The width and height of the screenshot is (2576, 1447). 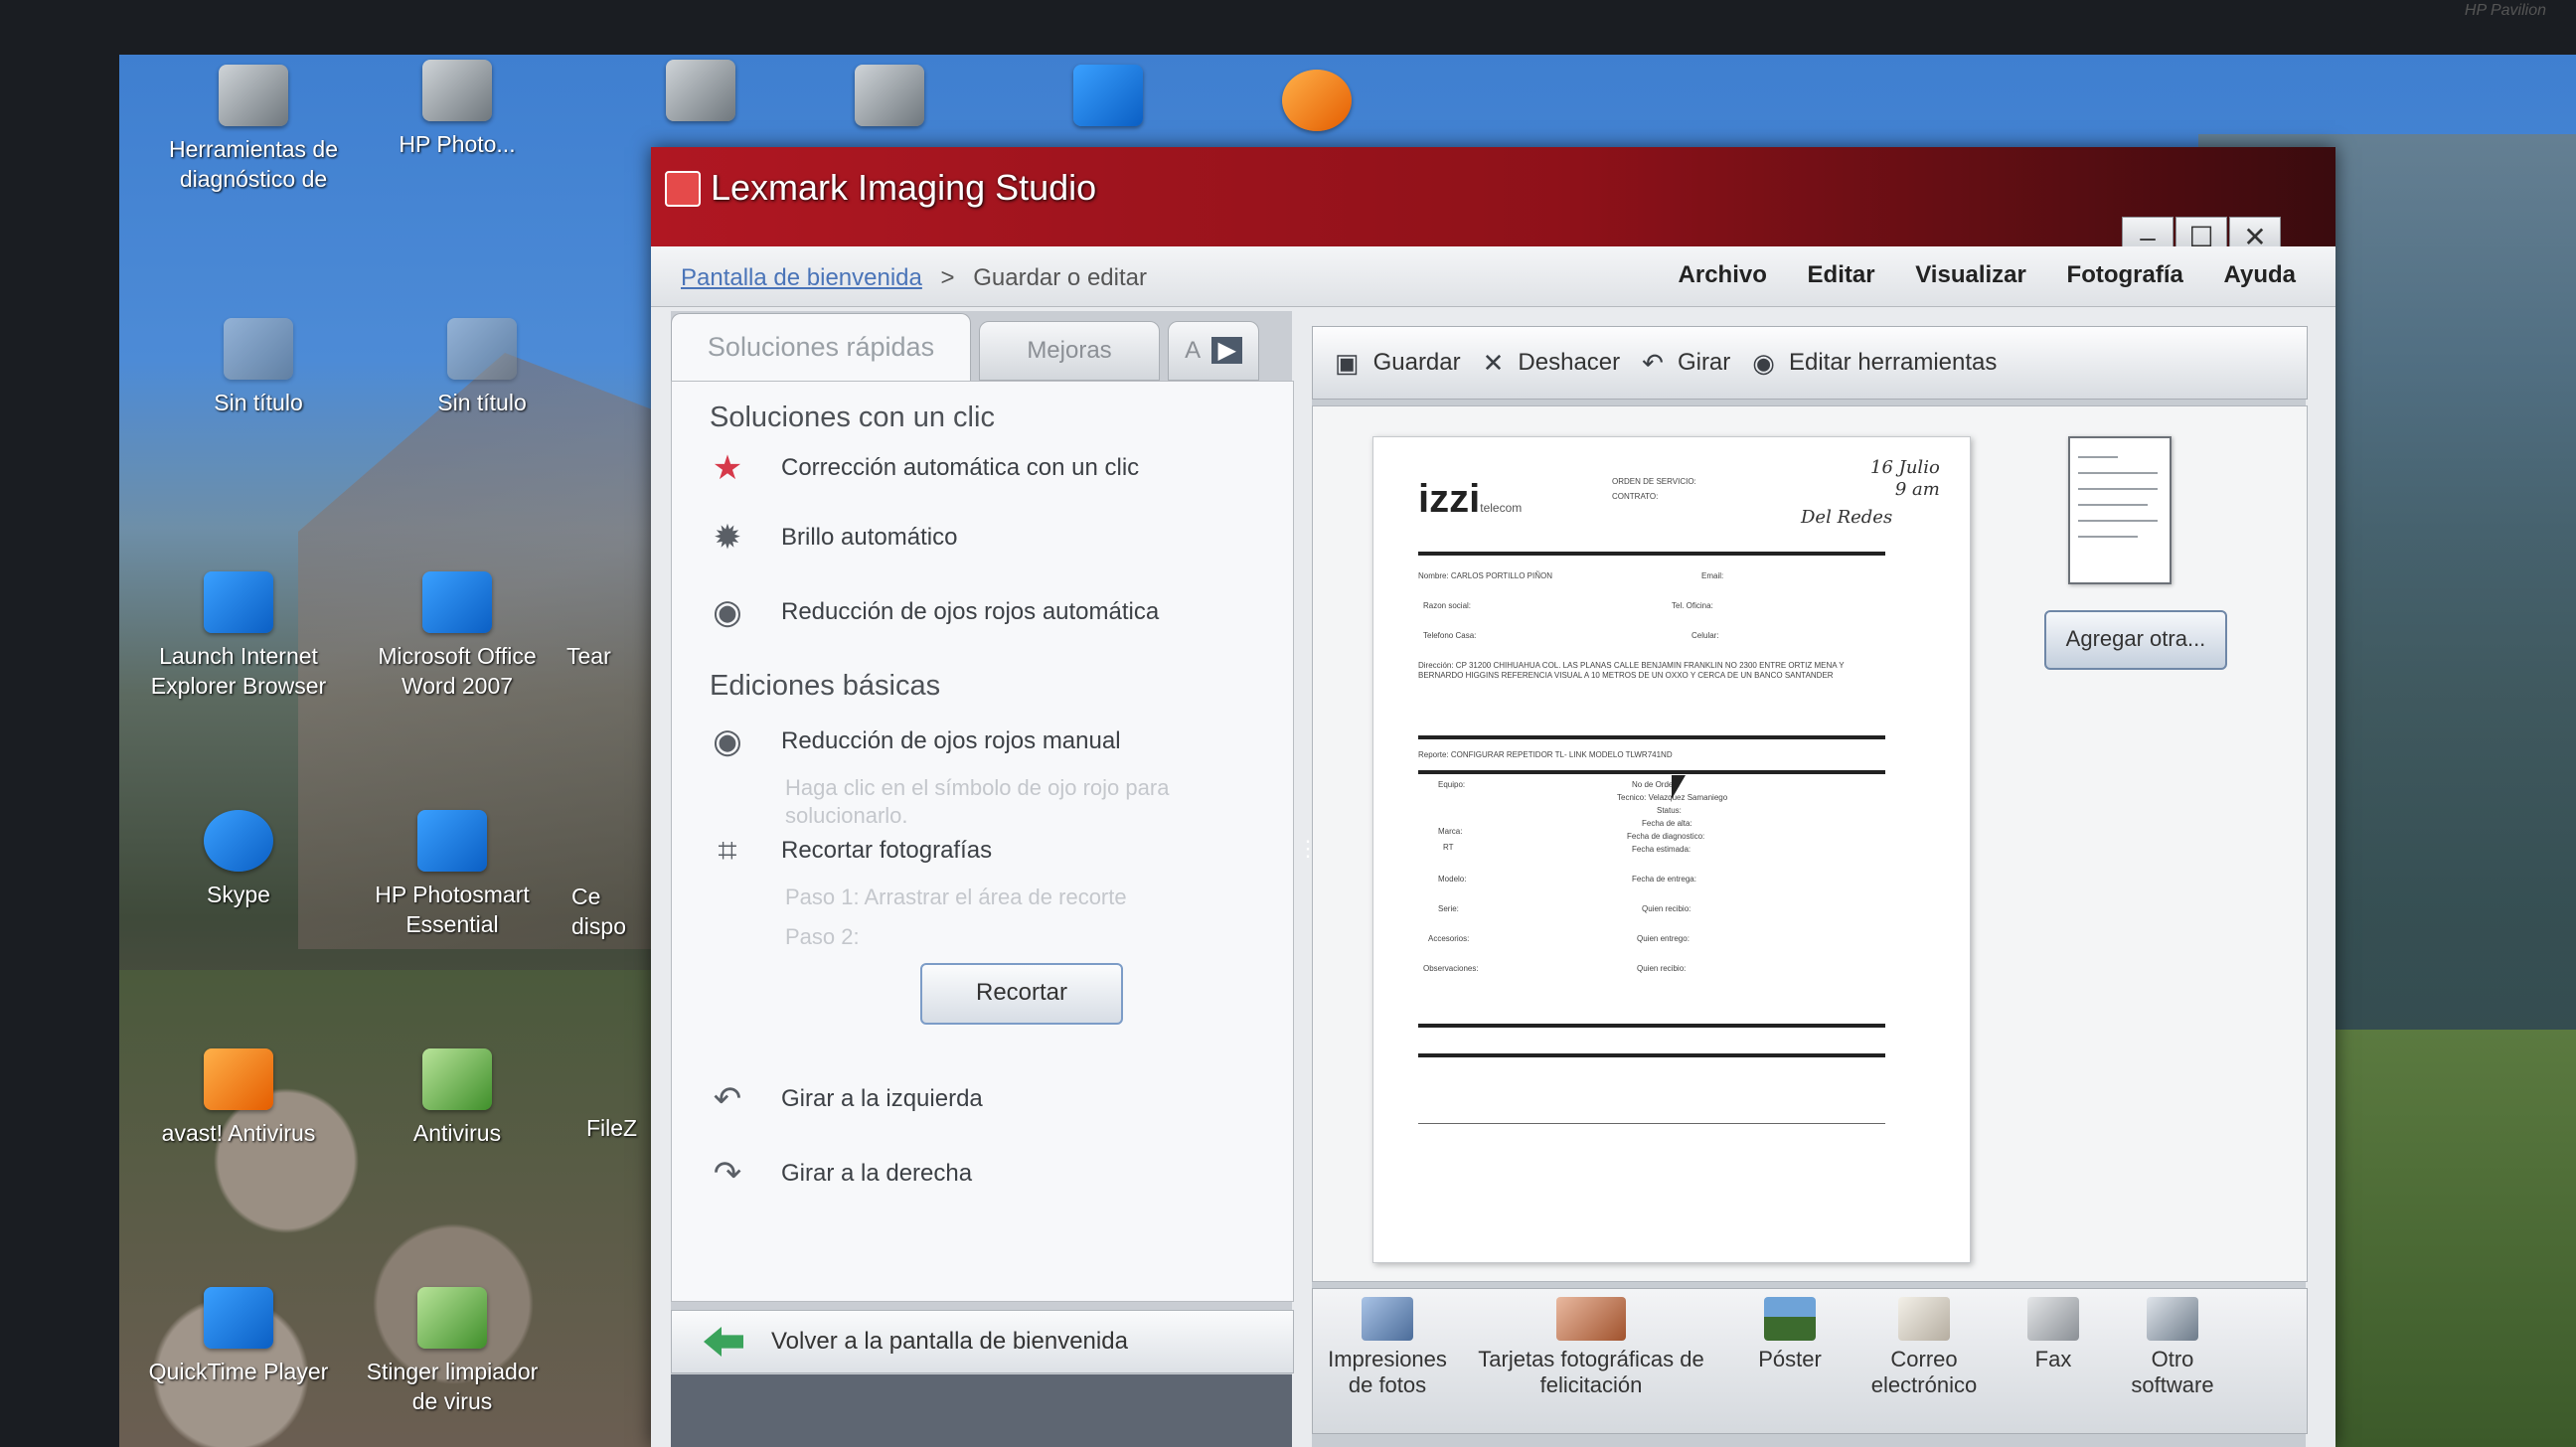 I want to click on desktop-icon-ie: Launch Internet Explorer Browser, so click(x=238, y=636).